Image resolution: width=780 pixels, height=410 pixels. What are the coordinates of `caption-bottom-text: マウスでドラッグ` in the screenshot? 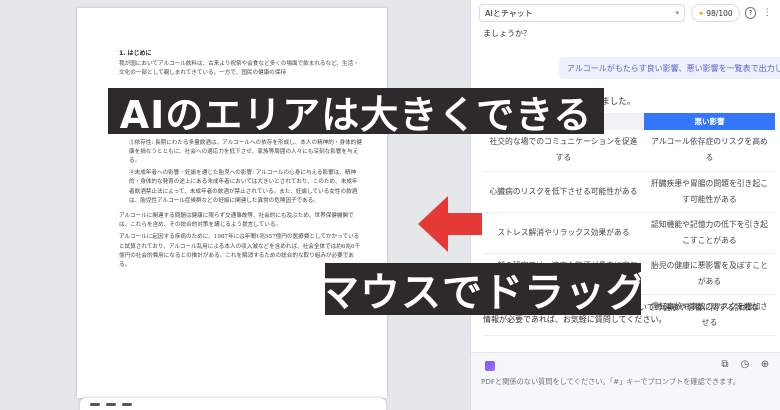 It's located at (483, 293).